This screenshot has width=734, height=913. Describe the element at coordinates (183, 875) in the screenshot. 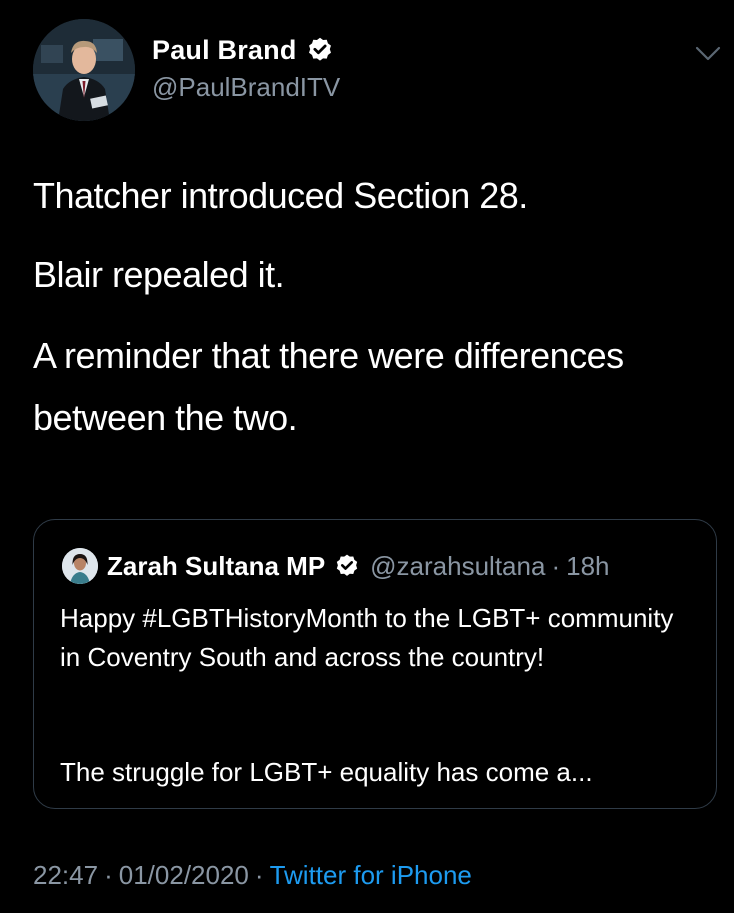

I see `tweet-date: 01/02/2020` at that location.